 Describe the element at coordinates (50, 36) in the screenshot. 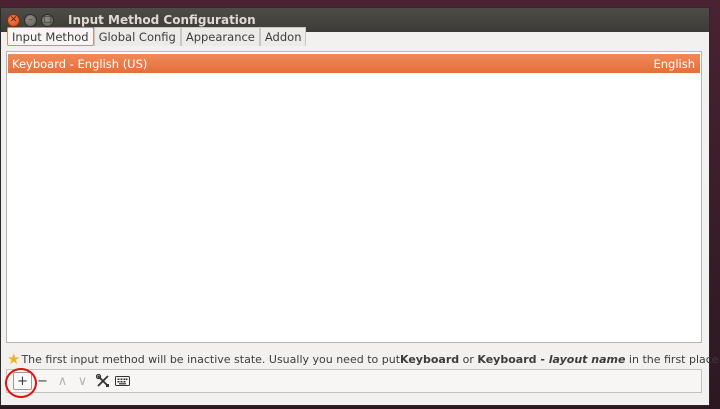

I see `tab-input-method: Input Method` at that location.